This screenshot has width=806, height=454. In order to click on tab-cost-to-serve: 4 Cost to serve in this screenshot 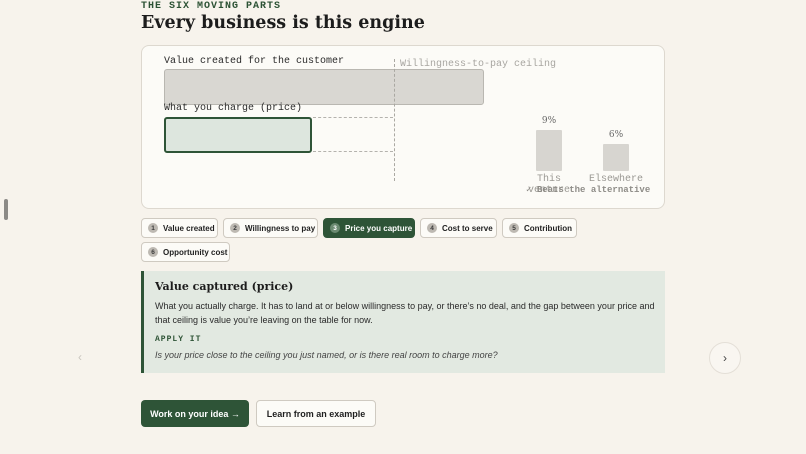, I will do `click(458, 228)`.